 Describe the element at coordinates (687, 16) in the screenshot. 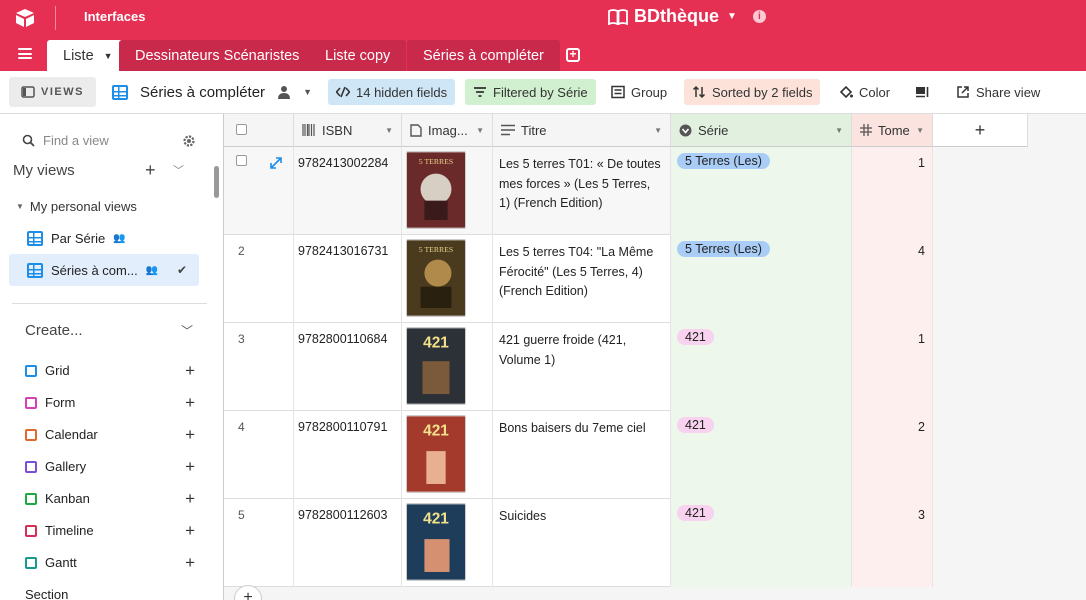

I see `base-title: BDthèque ▼ i` at that location.